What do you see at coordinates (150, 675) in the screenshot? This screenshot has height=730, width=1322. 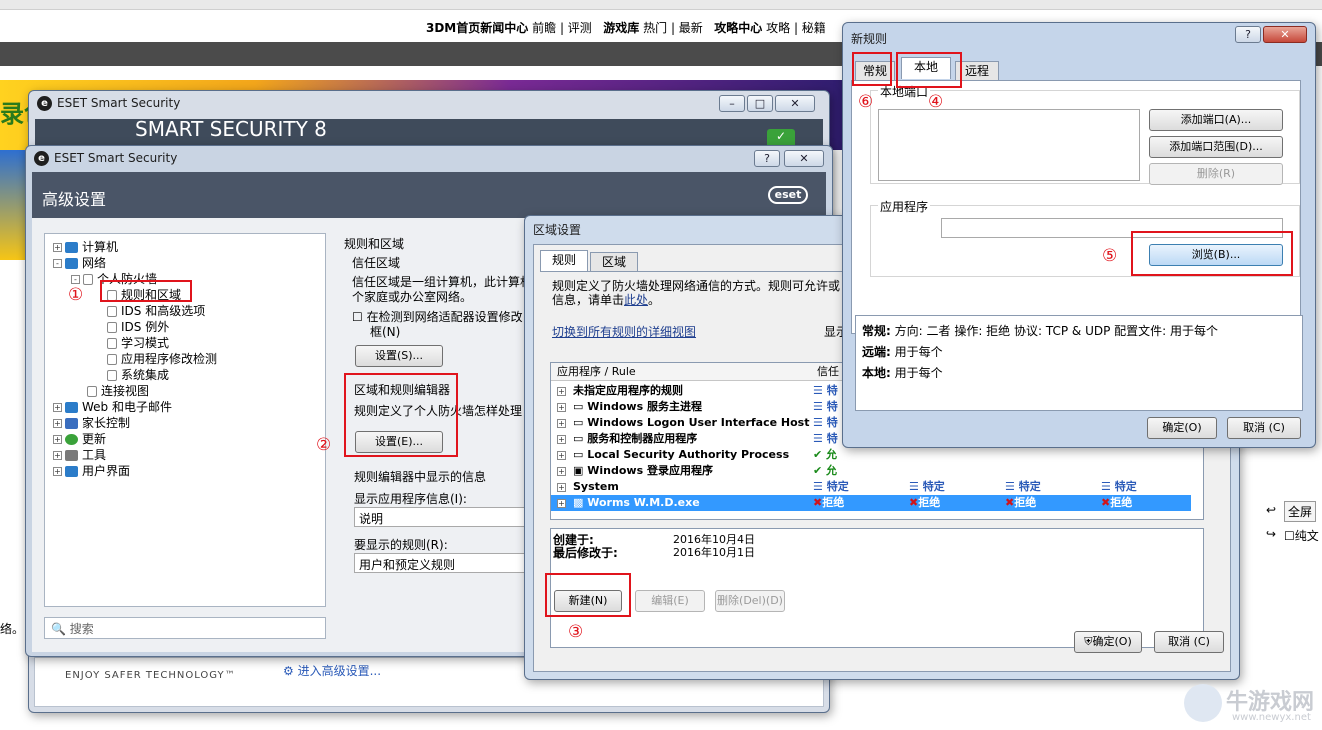 I see `eset-slogan: ENJOY SAFER TECHNOLOGY™` at bounding box center [150, 675].